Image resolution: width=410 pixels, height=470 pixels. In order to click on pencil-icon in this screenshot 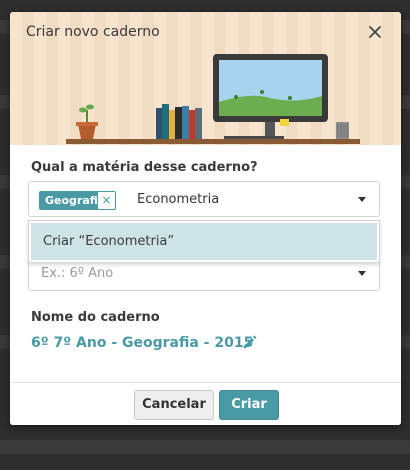, I will do `click(249, 342)`.